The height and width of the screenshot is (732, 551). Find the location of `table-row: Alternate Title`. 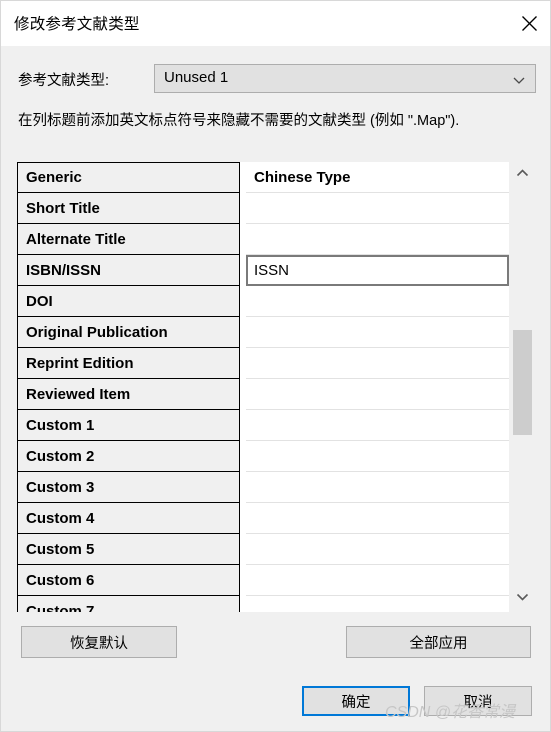

table-row: Alternate Title is located at coordinates (263, 239).